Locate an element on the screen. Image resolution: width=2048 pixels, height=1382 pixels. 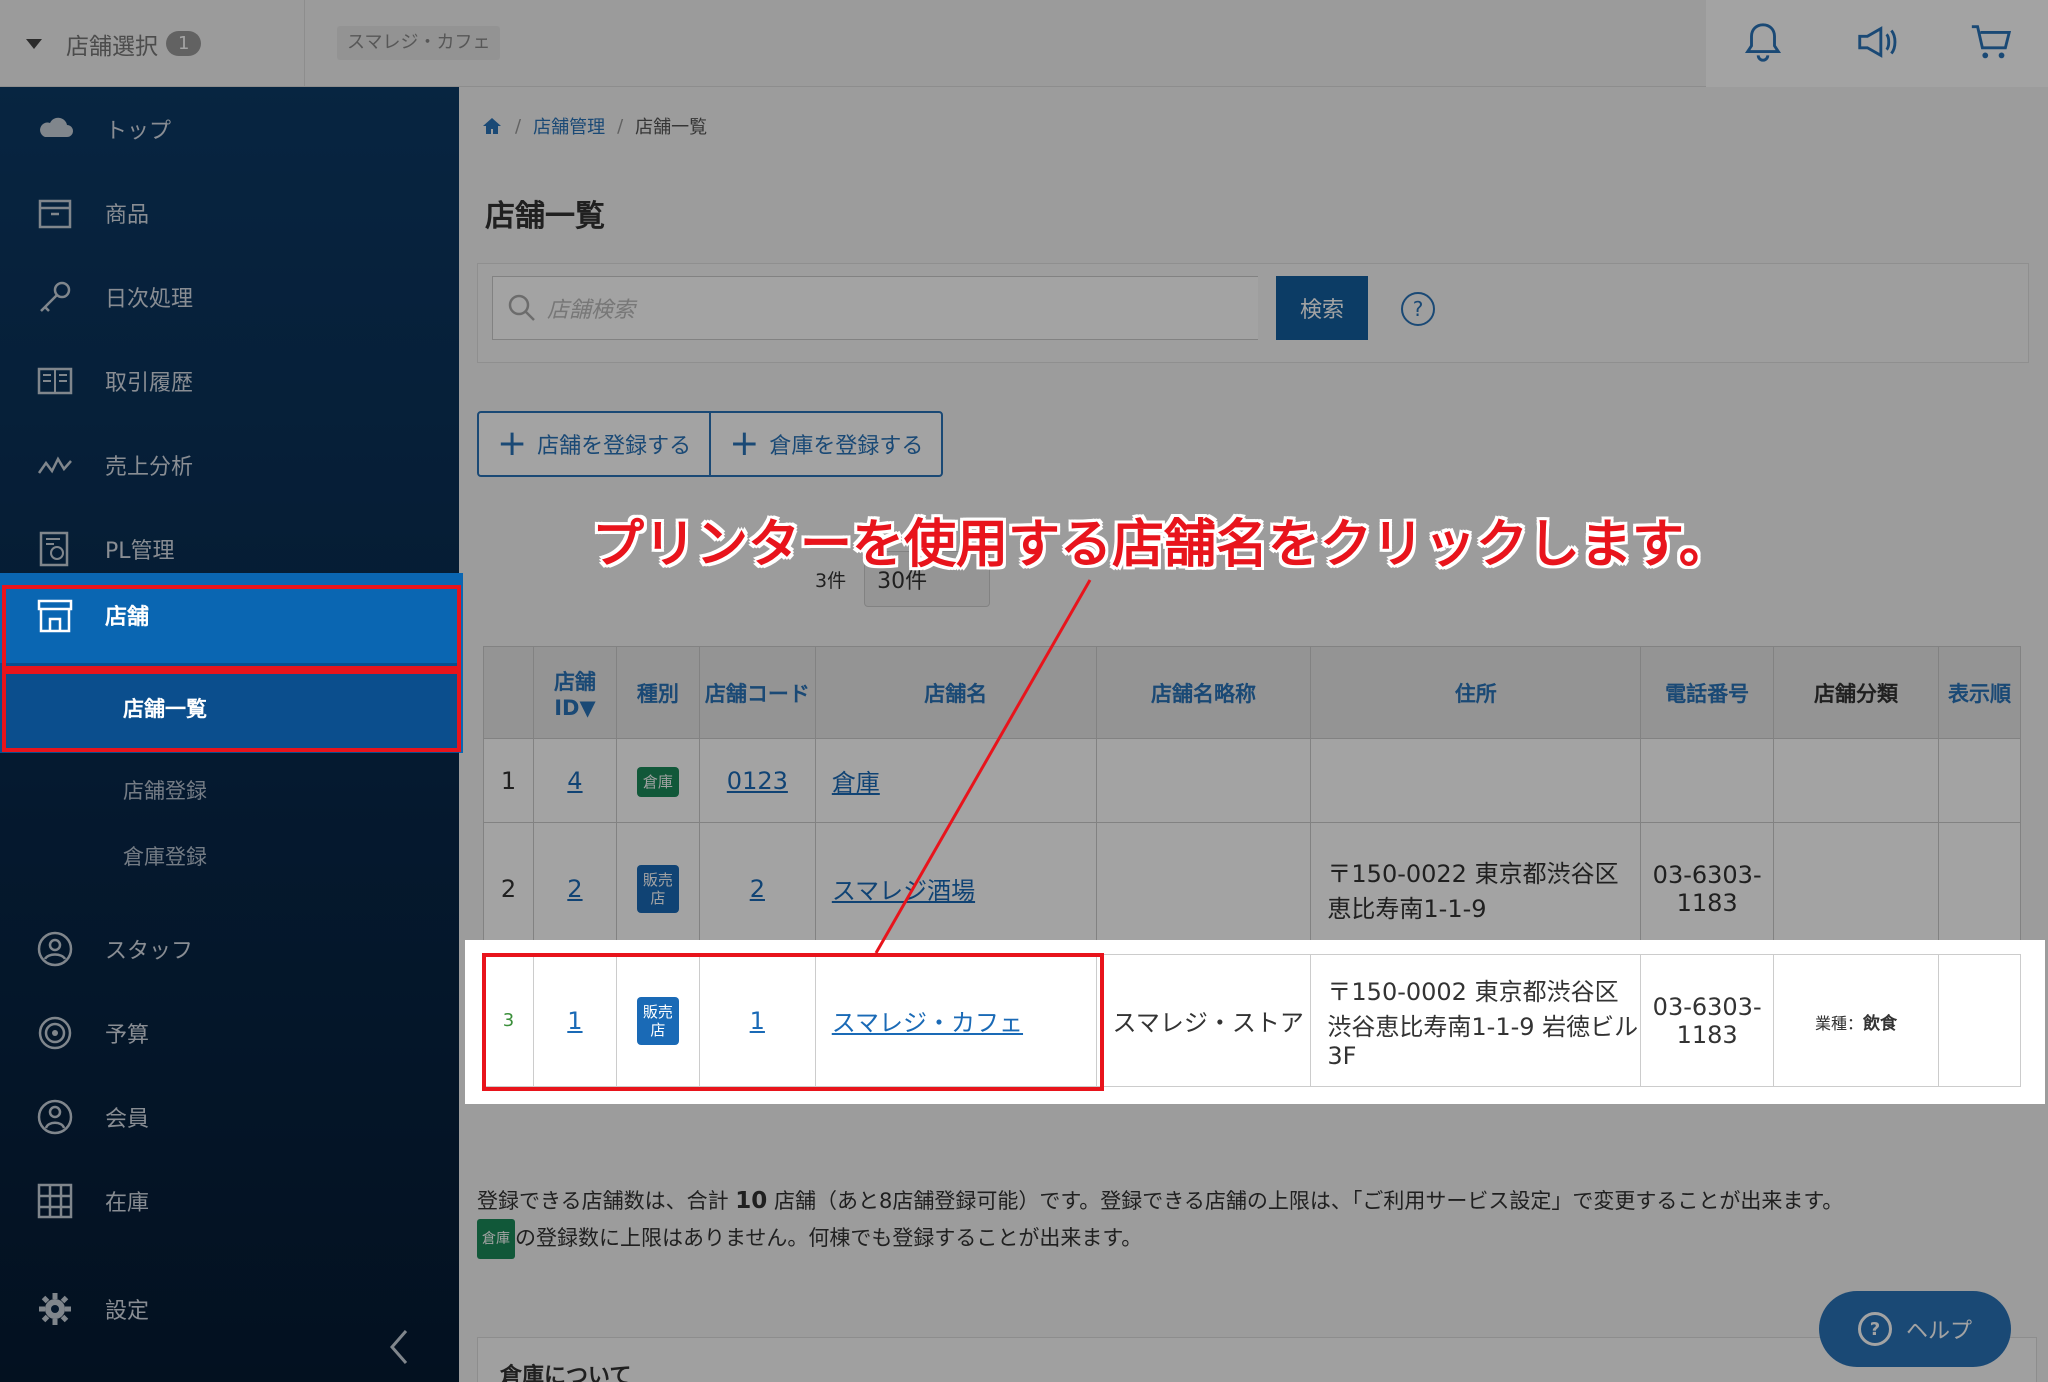
search-button: 検索 is located at coordinates (1322, 308).